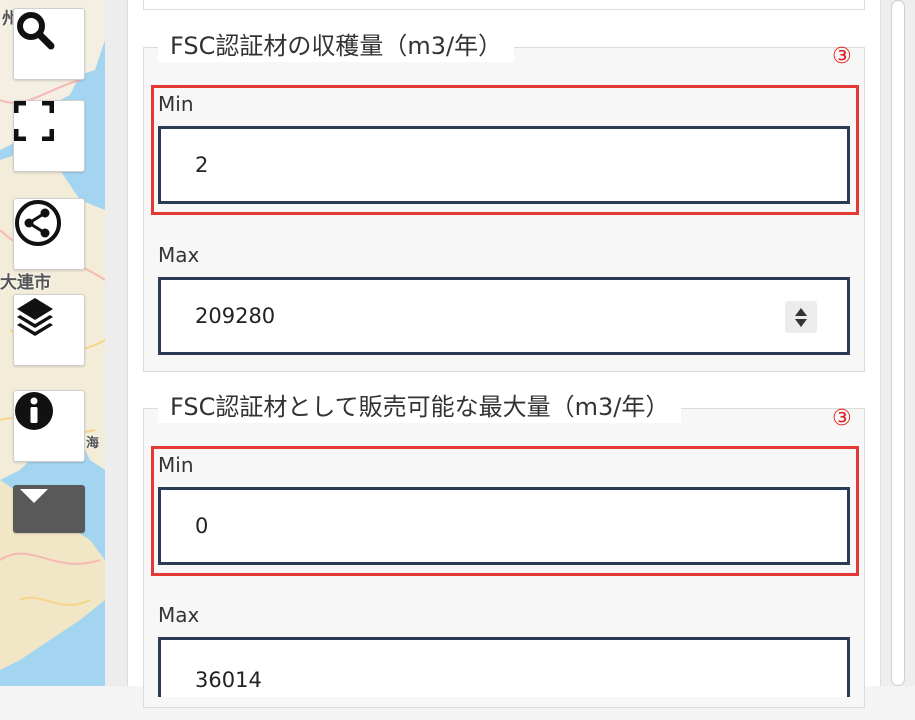 This screenshot has height=720, width=915. What do you see at coordinates (504, 165) in the screenshot?
I see `harvest-min-input: 2` at bounding box center [504, 165].